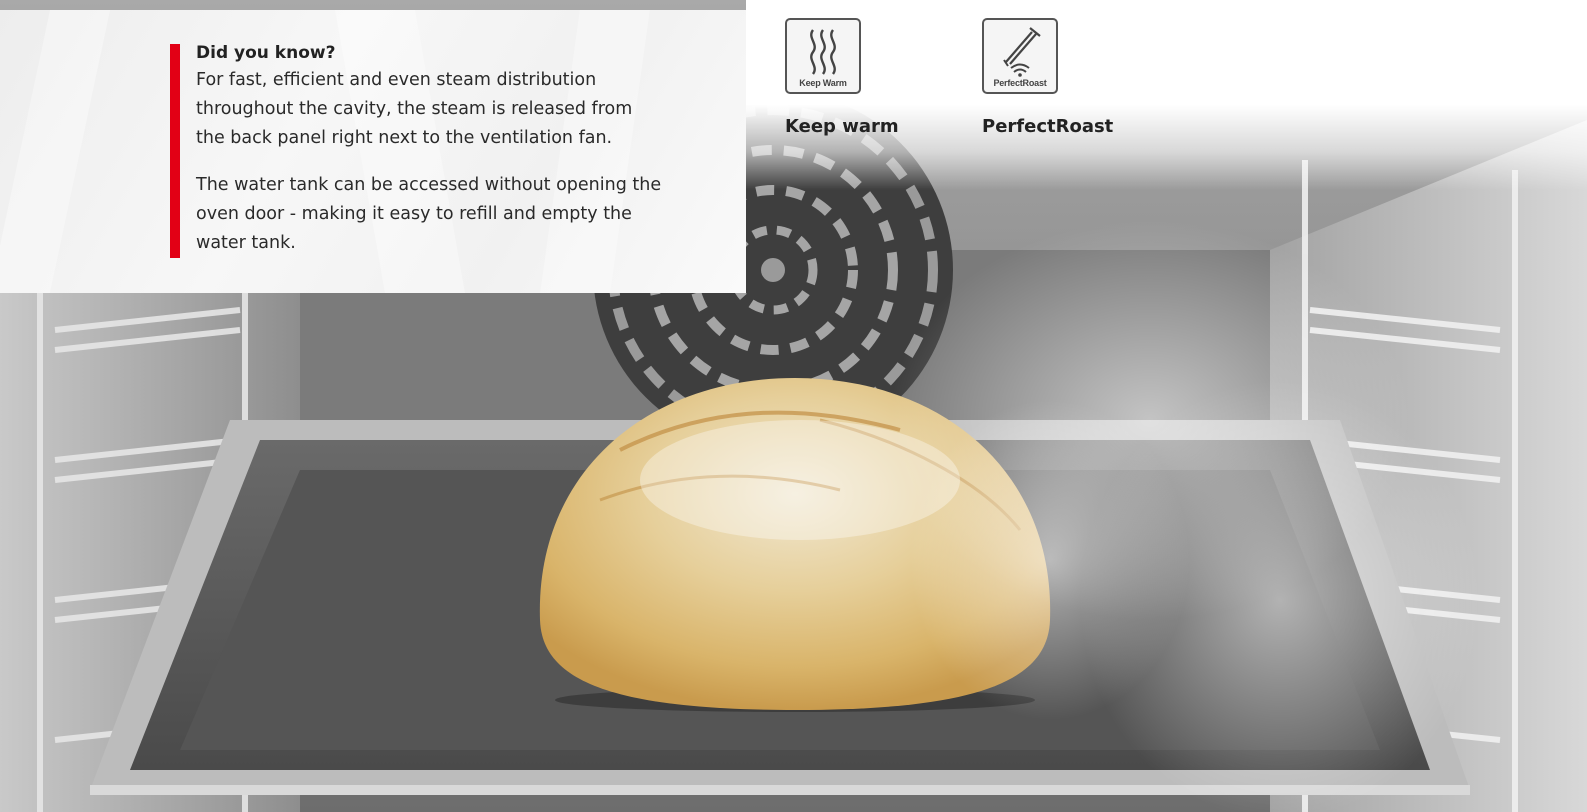 The height and width of the screenshot is (812, 1587). What do you see at coordinates (823, 56) in the screenshot?
I see `keep-warm-icon: Keep Warm` at bounding box center [823, 56].